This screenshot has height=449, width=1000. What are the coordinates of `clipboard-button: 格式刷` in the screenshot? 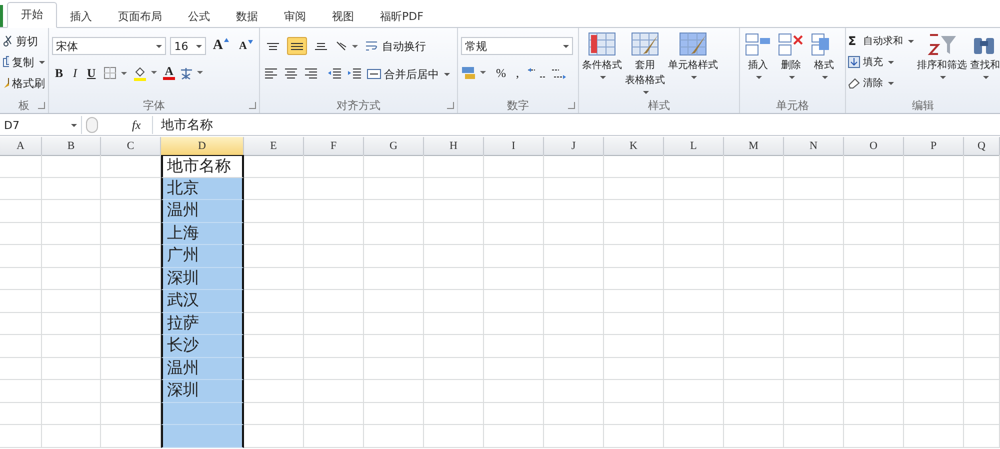 It's located at (24, 83).